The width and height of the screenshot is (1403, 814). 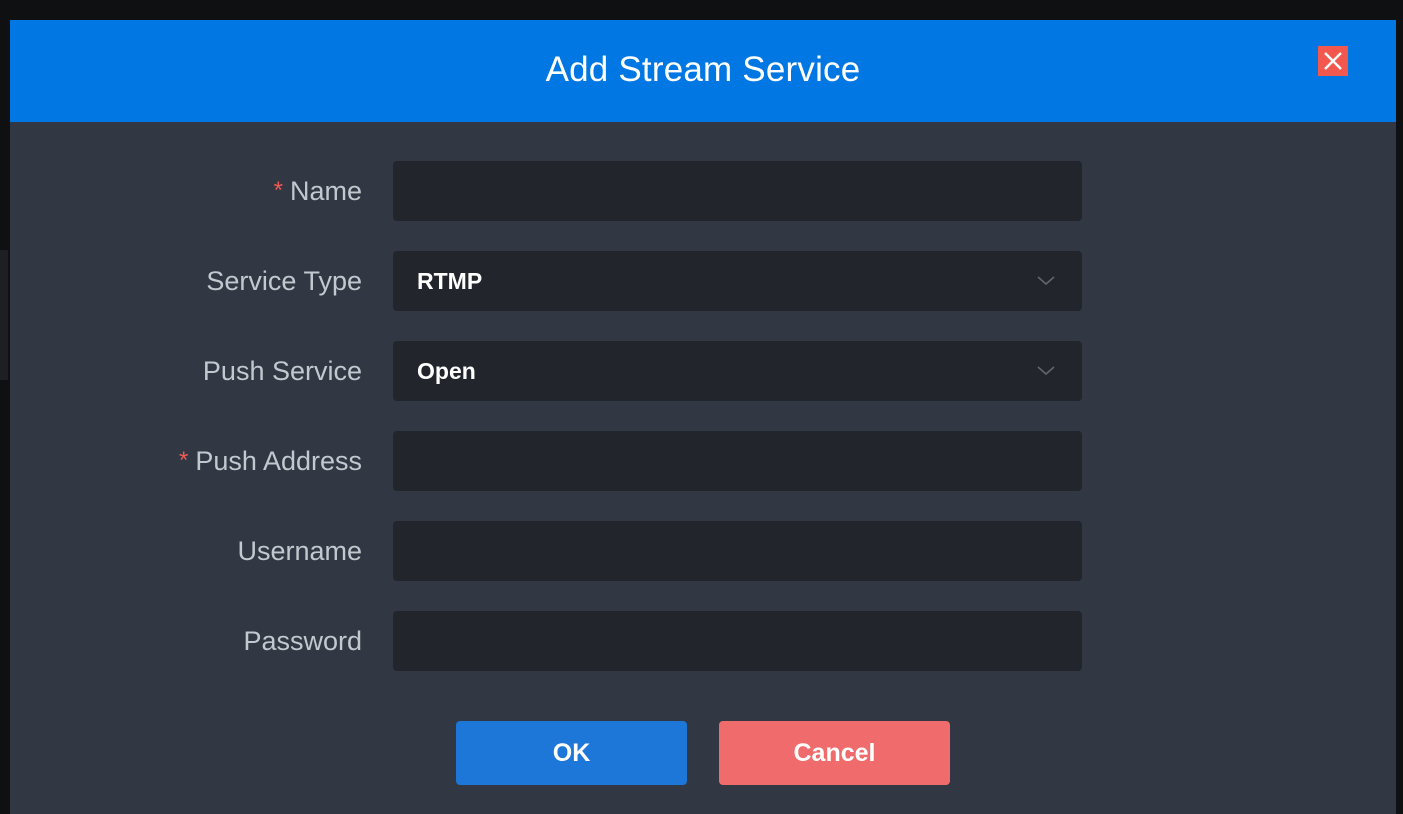 What do you see at coordinates (737, 461) in the screenshot?
I see `push-address-input` at bounding box center [737, 461].